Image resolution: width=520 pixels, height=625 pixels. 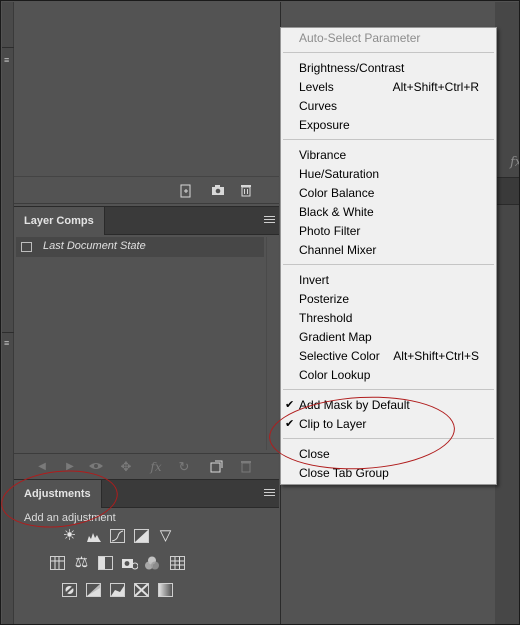 What do you see at coordinates (184, 467) in the screenshot?
I see `refresh-icon: ↻` at bounding box center [184, 467].